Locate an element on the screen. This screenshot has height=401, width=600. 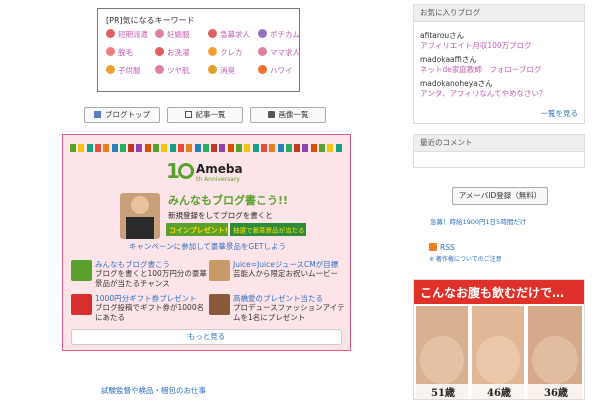
see-more-button: もっと見る is located at coordinates (206, 337).